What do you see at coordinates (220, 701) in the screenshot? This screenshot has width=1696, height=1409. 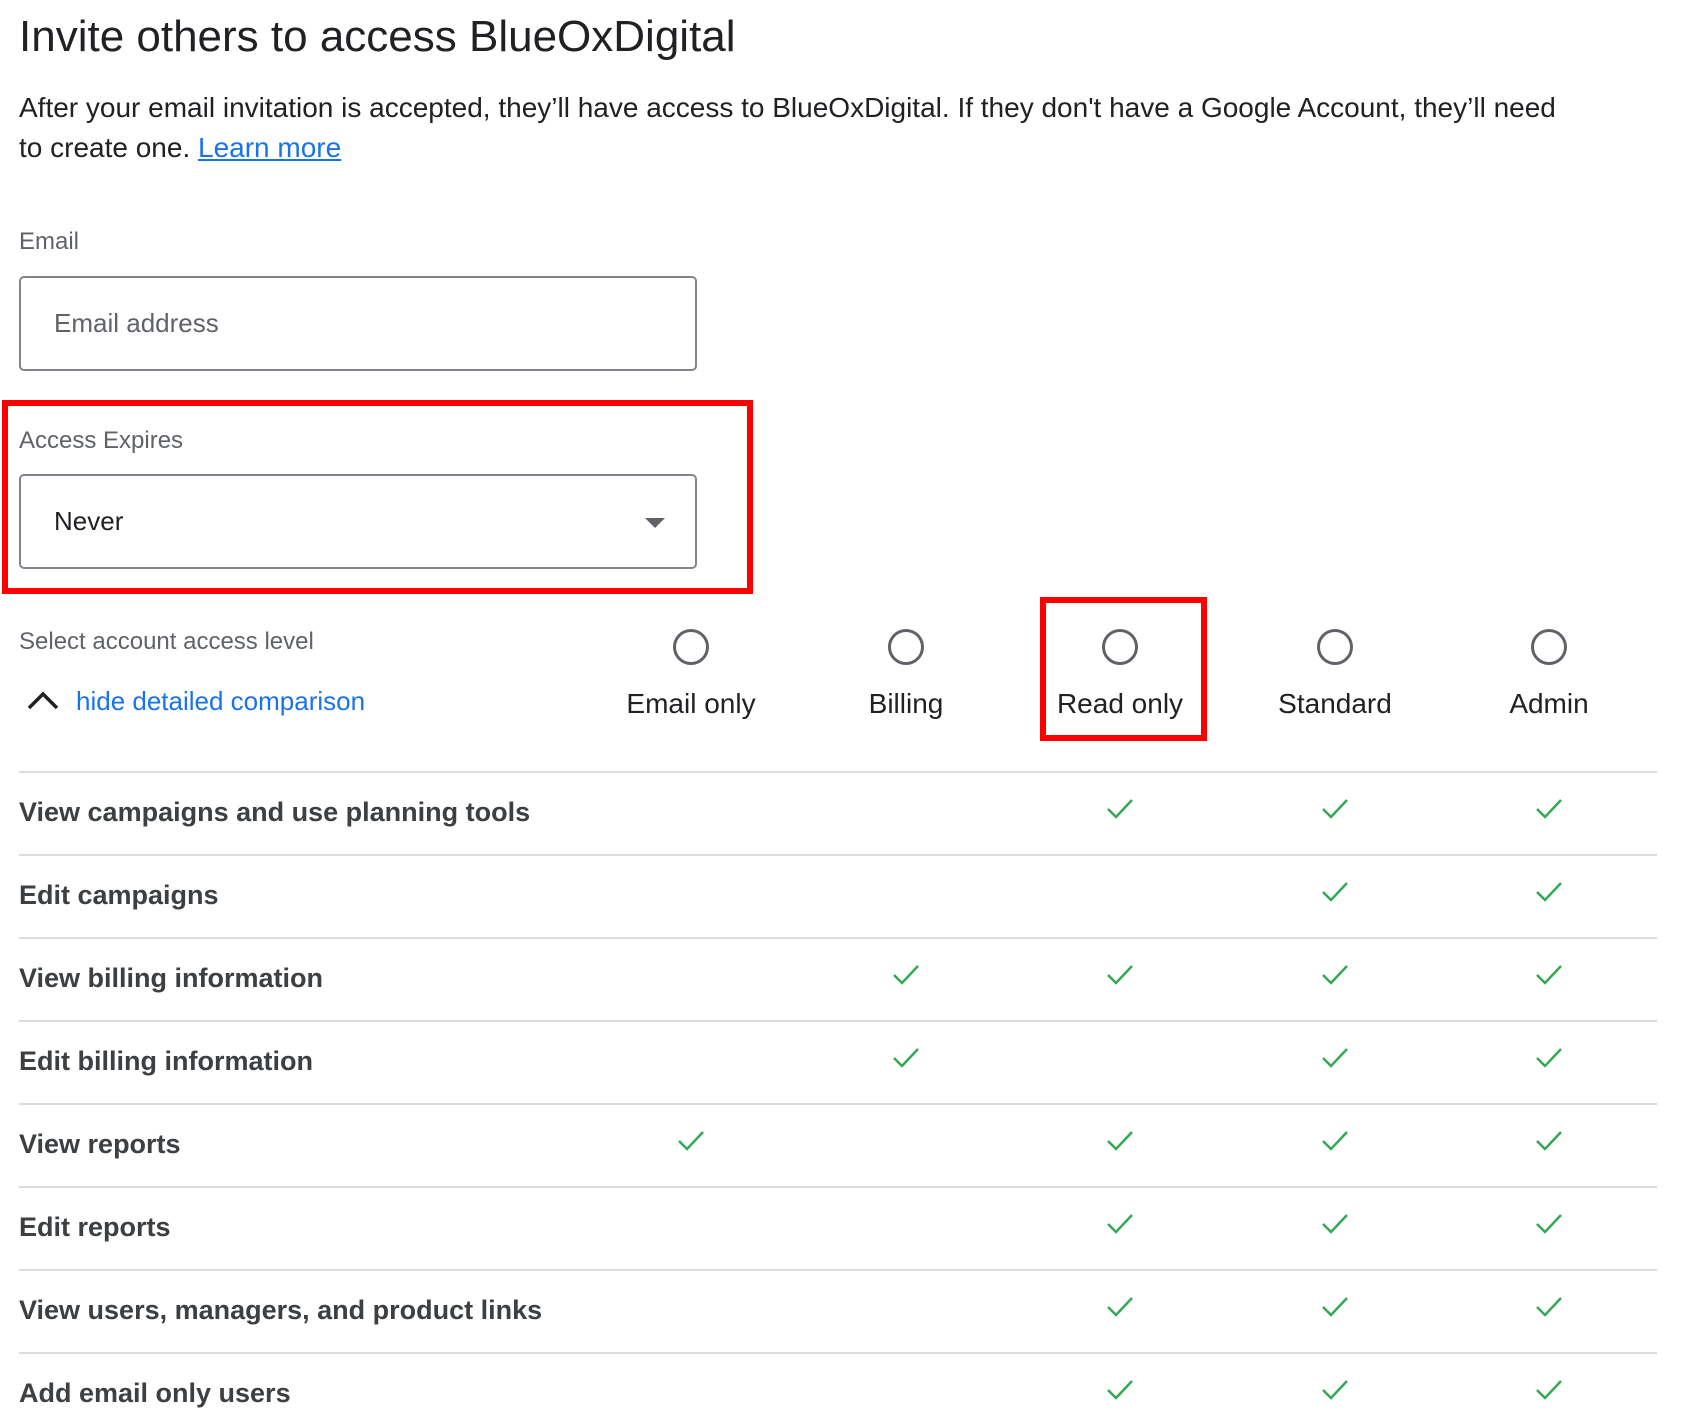 I see `hide-comparison-link: hide detailed comparison` at bounding box center [220, 701].